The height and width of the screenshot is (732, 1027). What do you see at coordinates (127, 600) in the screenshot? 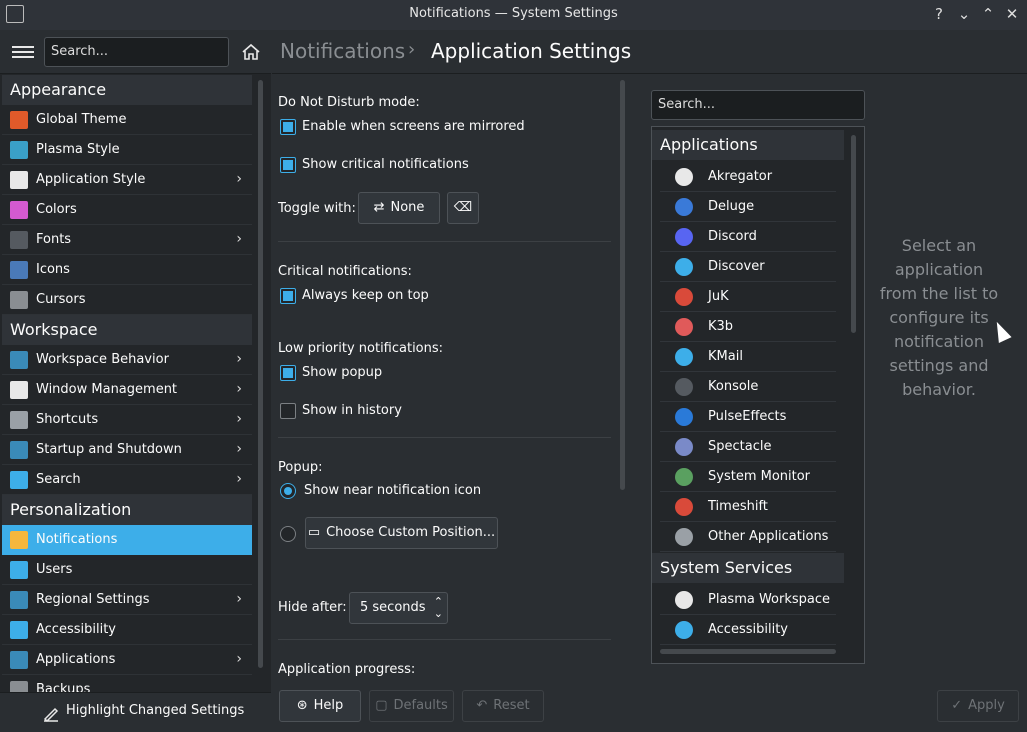
I see `sidebar-item-regional-settings: Regional Settings ›` at bounding box center [127, 600].